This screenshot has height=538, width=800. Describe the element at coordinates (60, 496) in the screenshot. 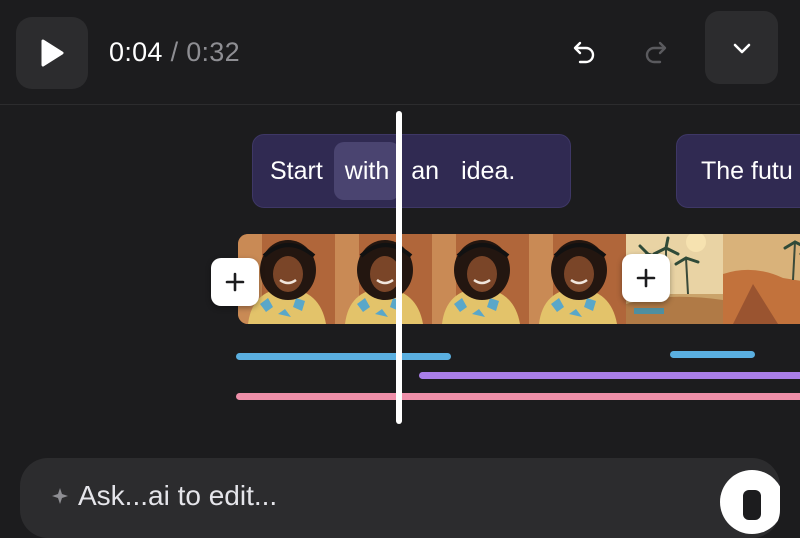

I see `sparkle-icon` at that location.